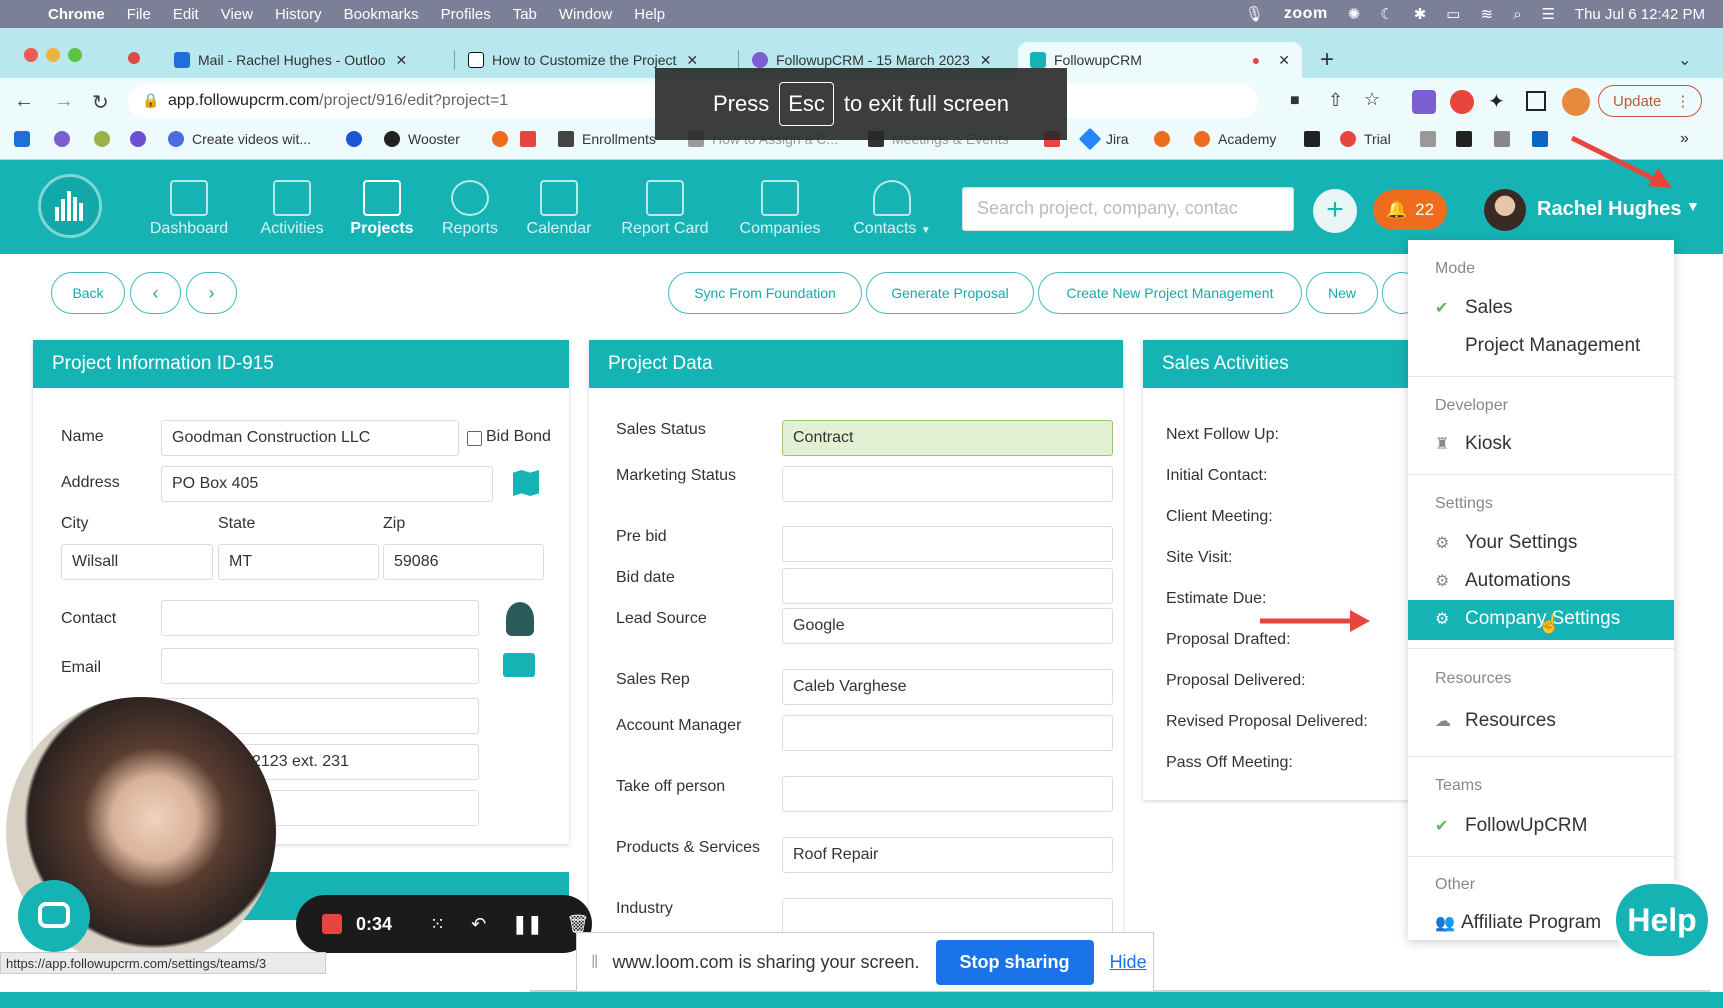 This screenshot has height=1008, width=1723. What do you see at coordinates (1128, 962) in the screenshot?
I see `hide-link: Hide` at bounding box center [1128, 962].